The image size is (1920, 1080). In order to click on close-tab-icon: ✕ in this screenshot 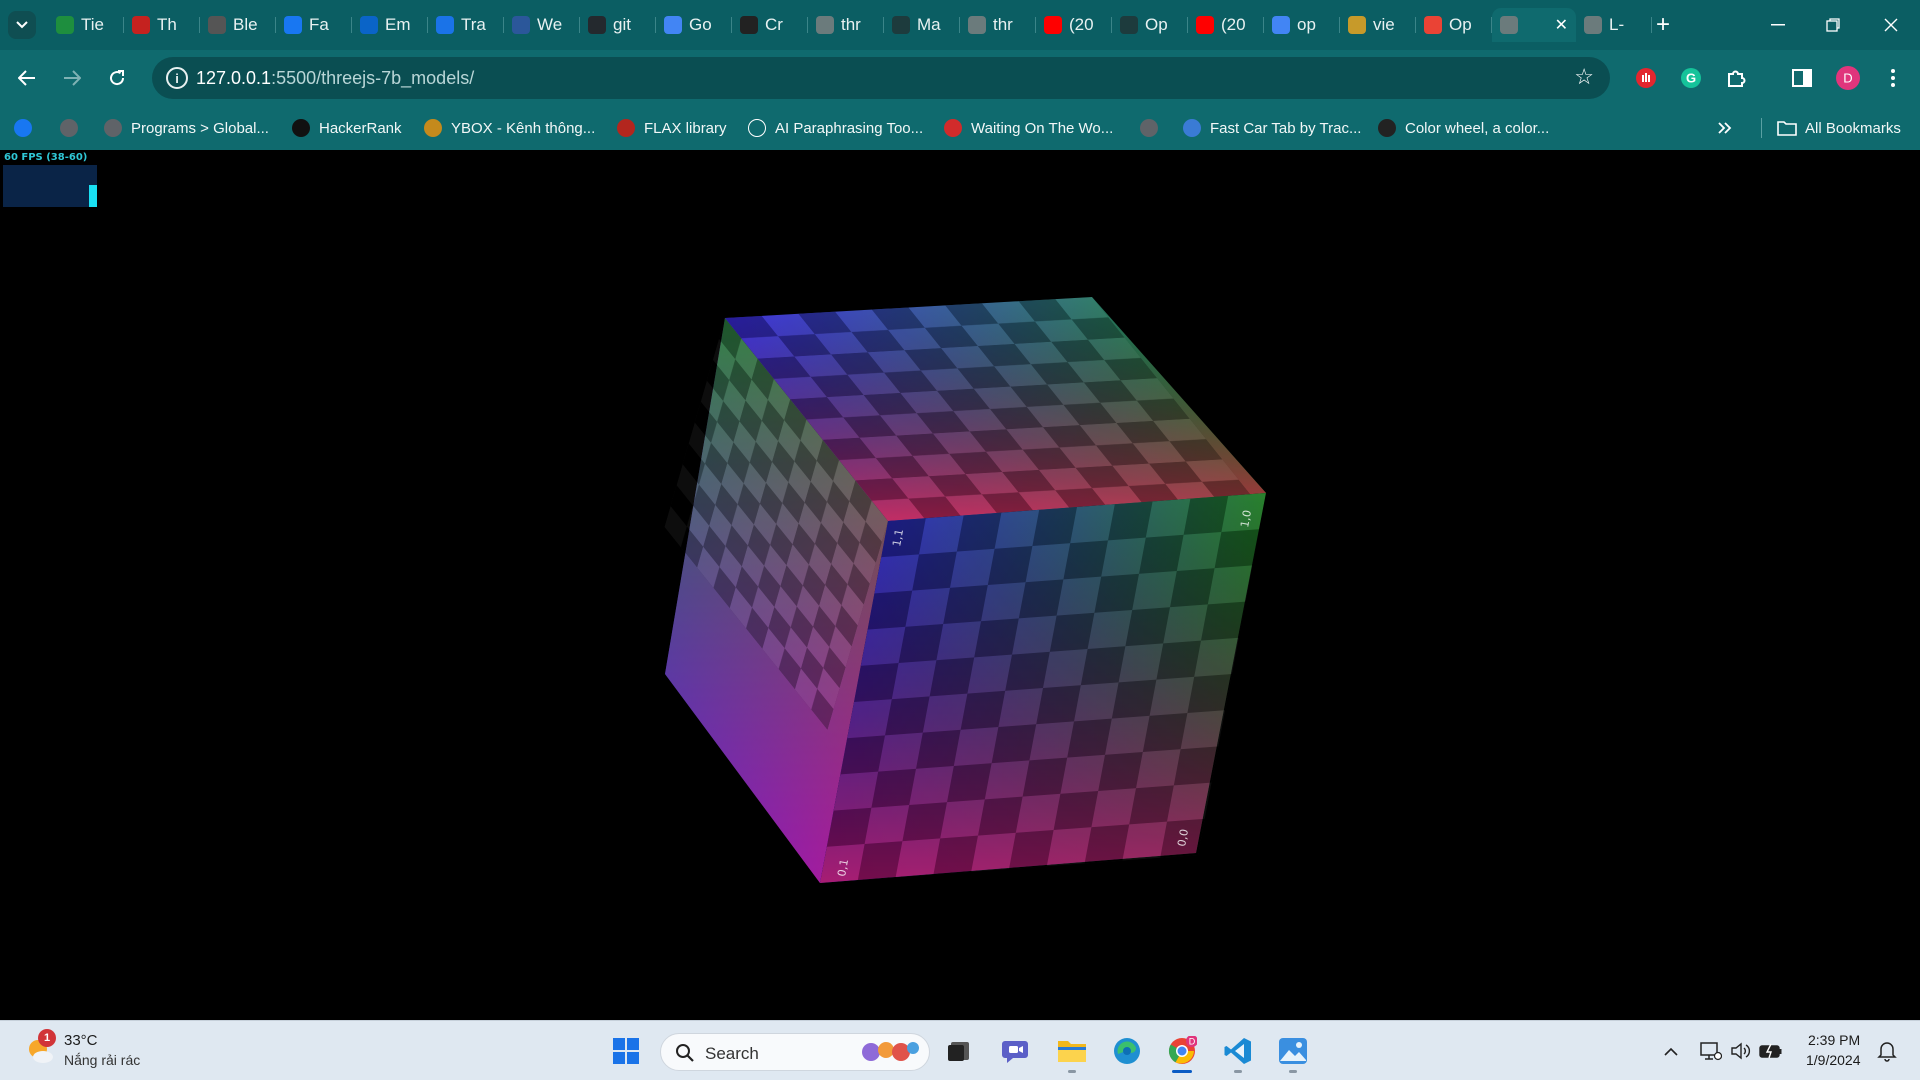, I will do `click(1561, 25)`.